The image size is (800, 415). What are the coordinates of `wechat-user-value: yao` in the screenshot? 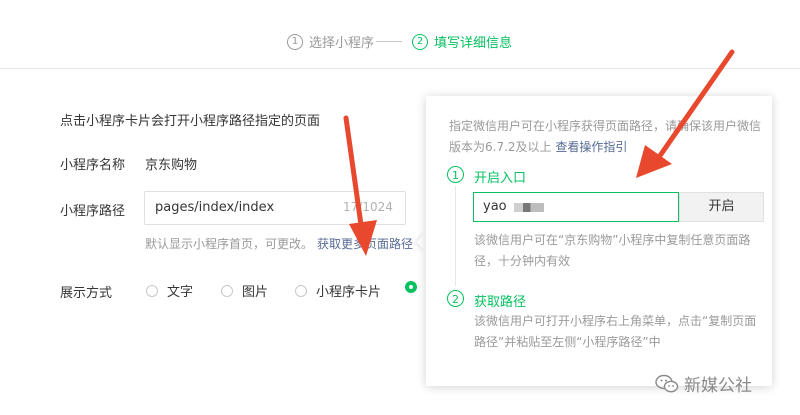 It's located at (495, 206).